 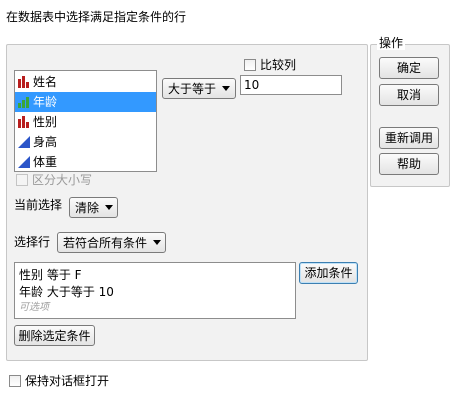 I want to click on recall-button: 重新调用, so click(x=409, y=138).